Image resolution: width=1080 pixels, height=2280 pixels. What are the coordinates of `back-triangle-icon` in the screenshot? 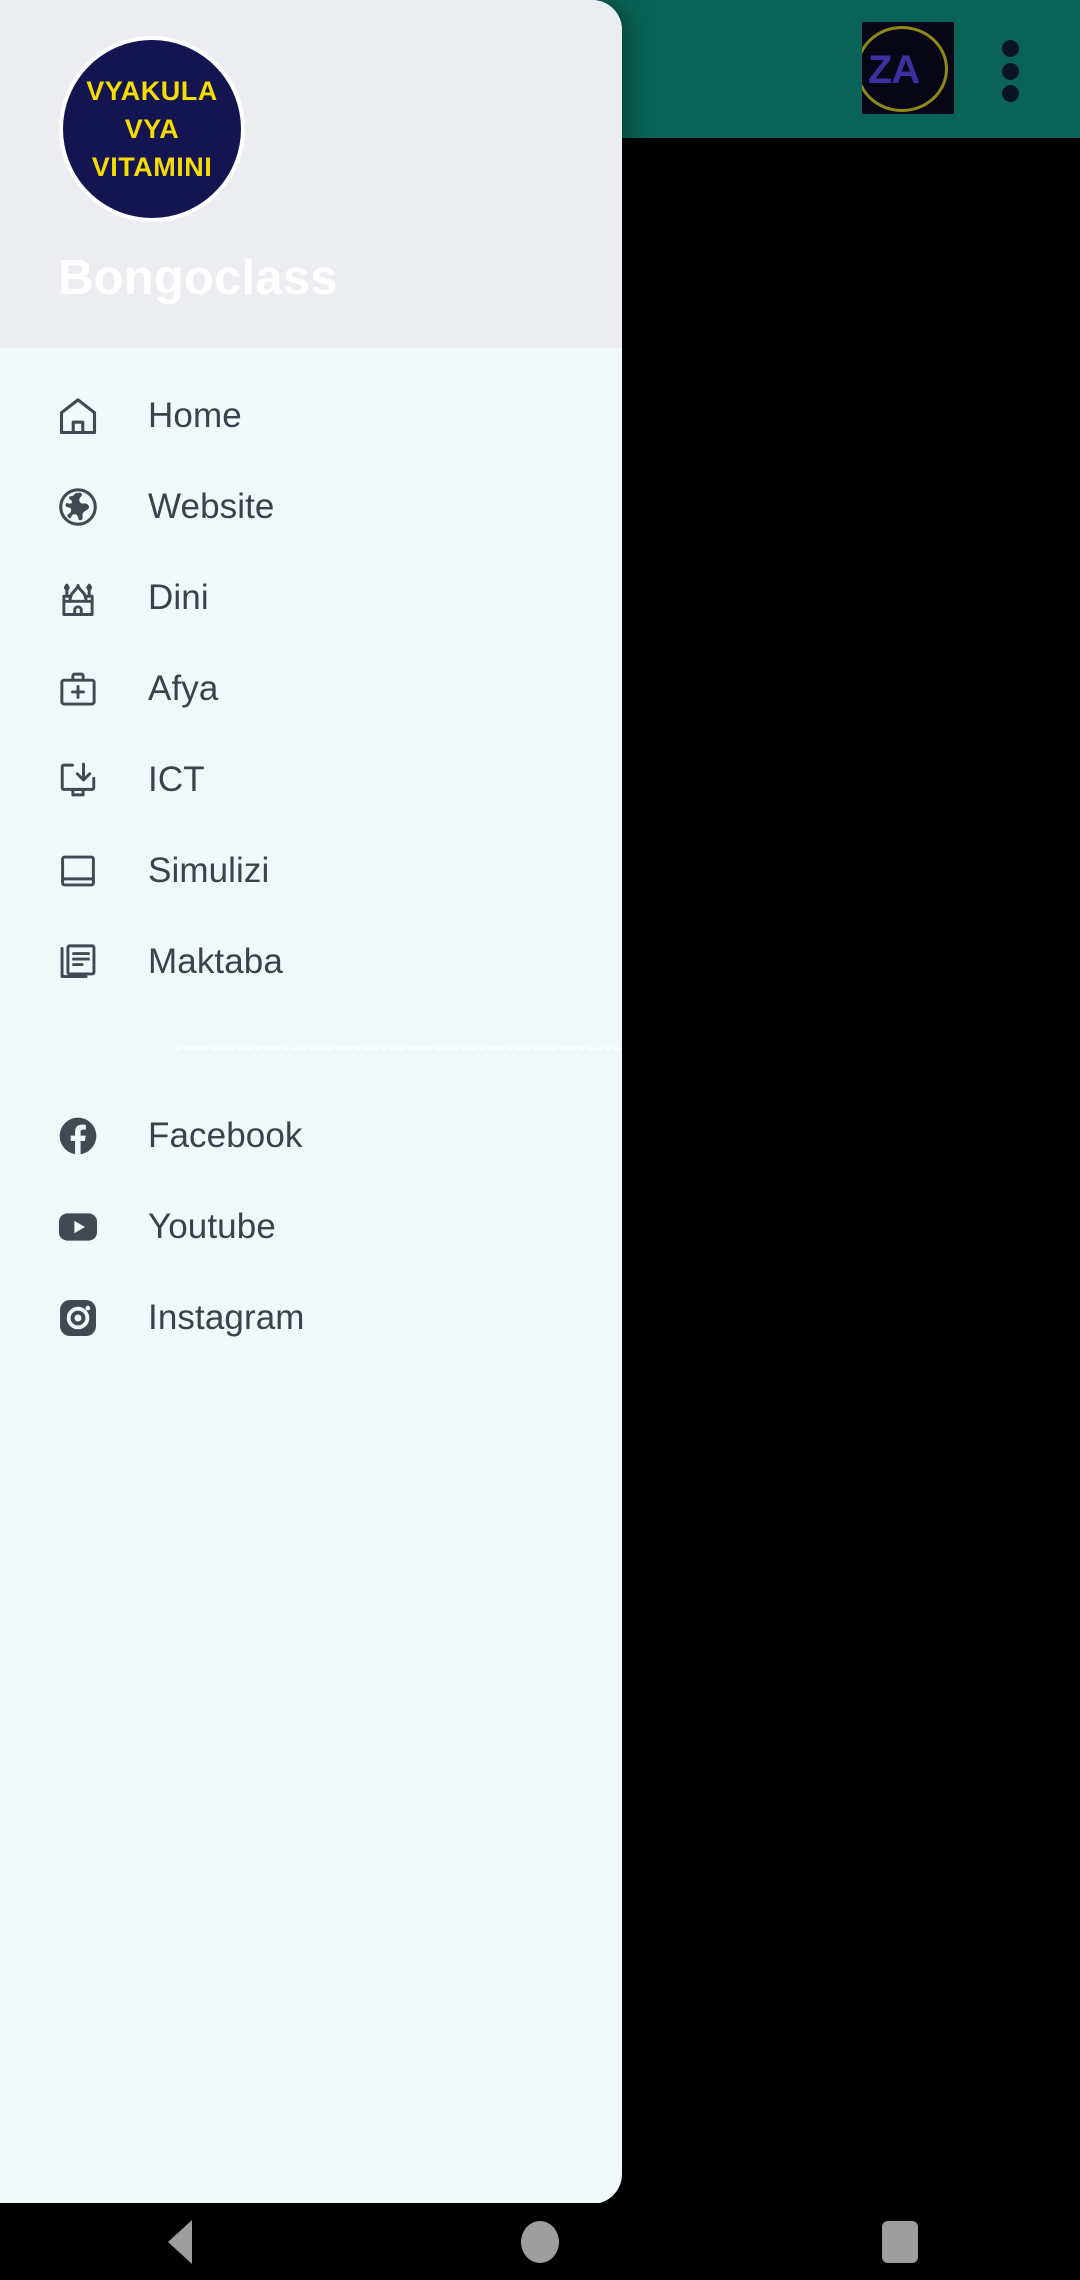 It's located at (180, 2241).